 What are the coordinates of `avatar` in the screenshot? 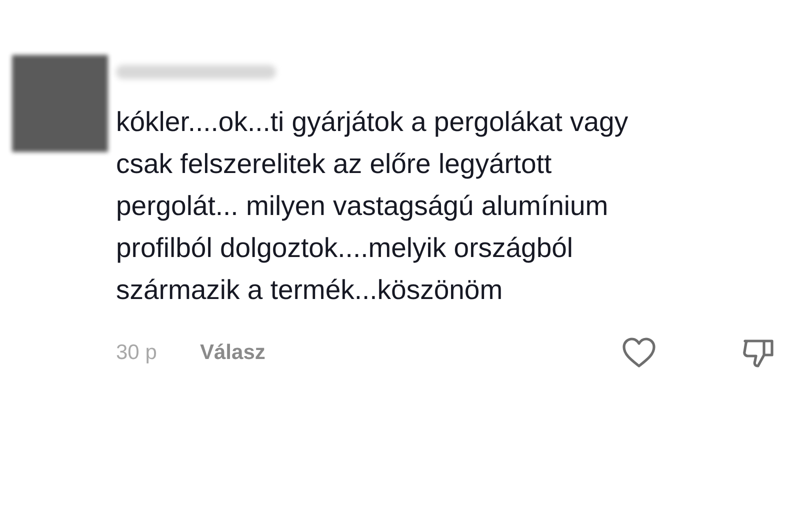 It's located at (60, 103).